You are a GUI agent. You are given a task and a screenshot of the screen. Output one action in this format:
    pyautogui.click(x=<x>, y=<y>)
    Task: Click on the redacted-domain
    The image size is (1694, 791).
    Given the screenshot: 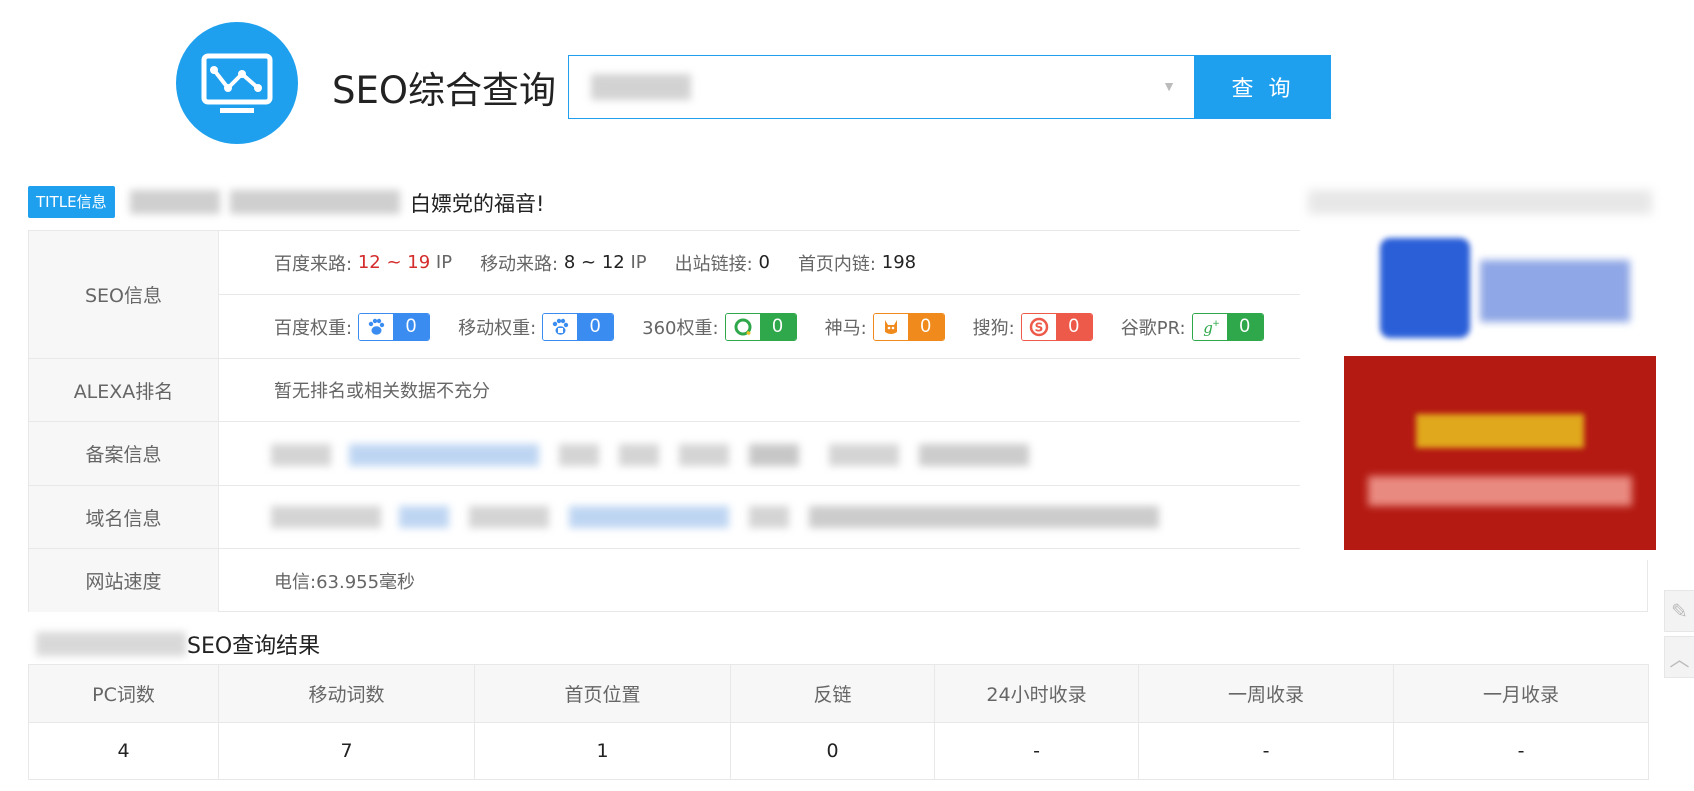 What is the action you would take?
    pyautogui.click(x=641, y=87)
    